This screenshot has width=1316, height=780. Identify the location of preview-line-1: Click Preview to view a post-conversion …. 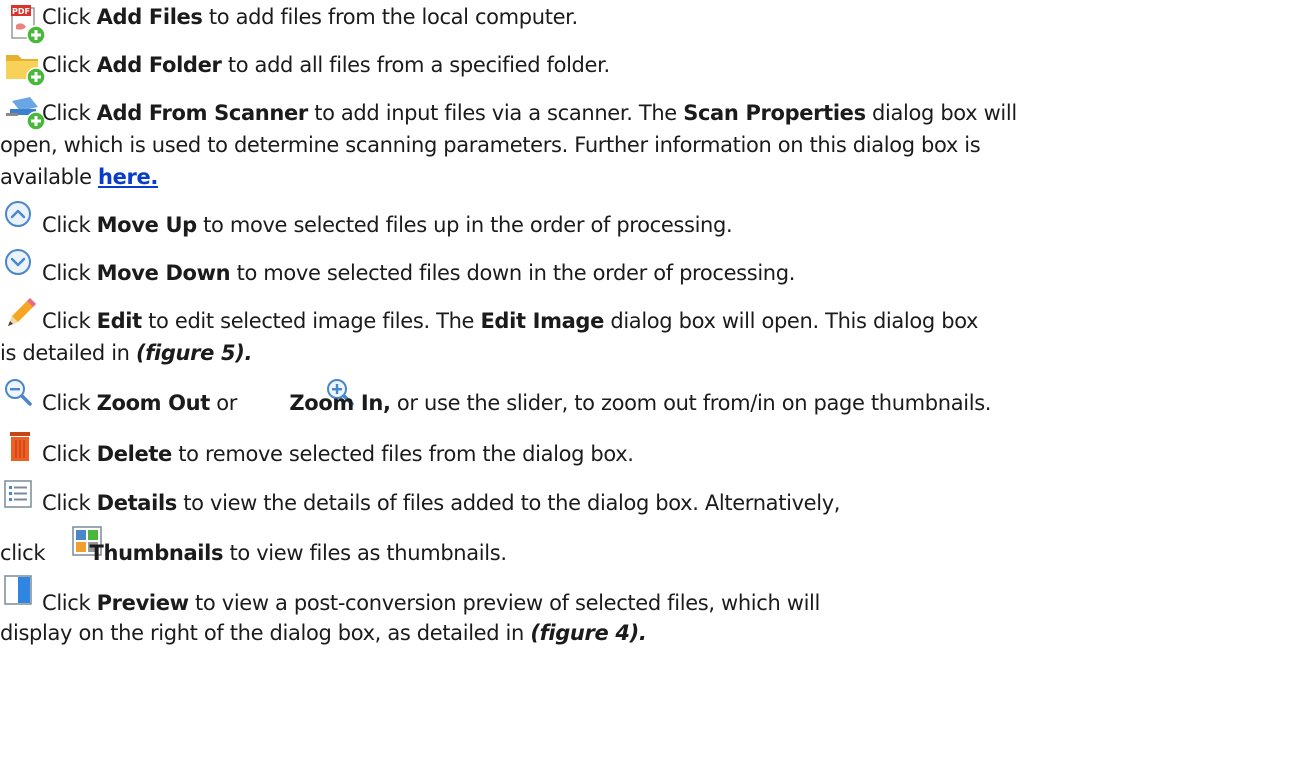
(431, 603).